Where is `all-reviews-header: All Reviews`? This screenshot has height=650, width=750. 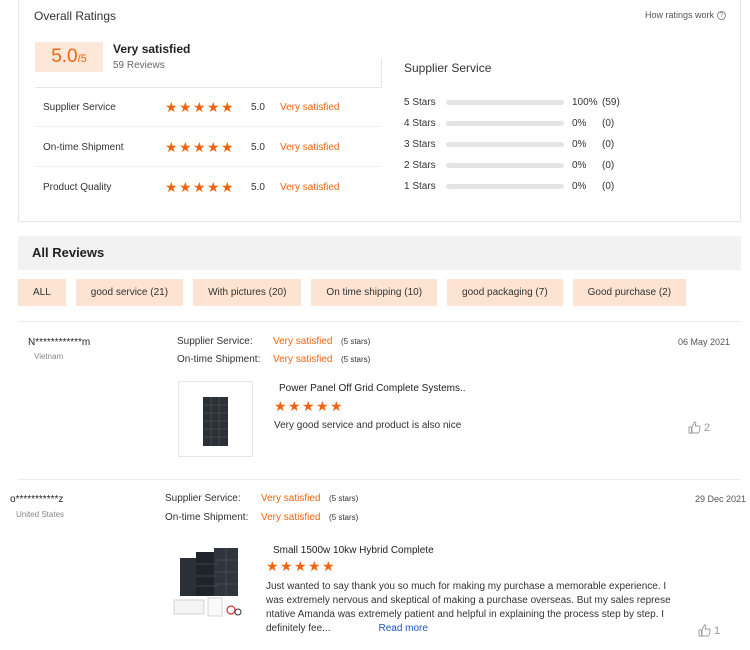 all-reviews-header: All Reviews is located at coordinates (379, 253).